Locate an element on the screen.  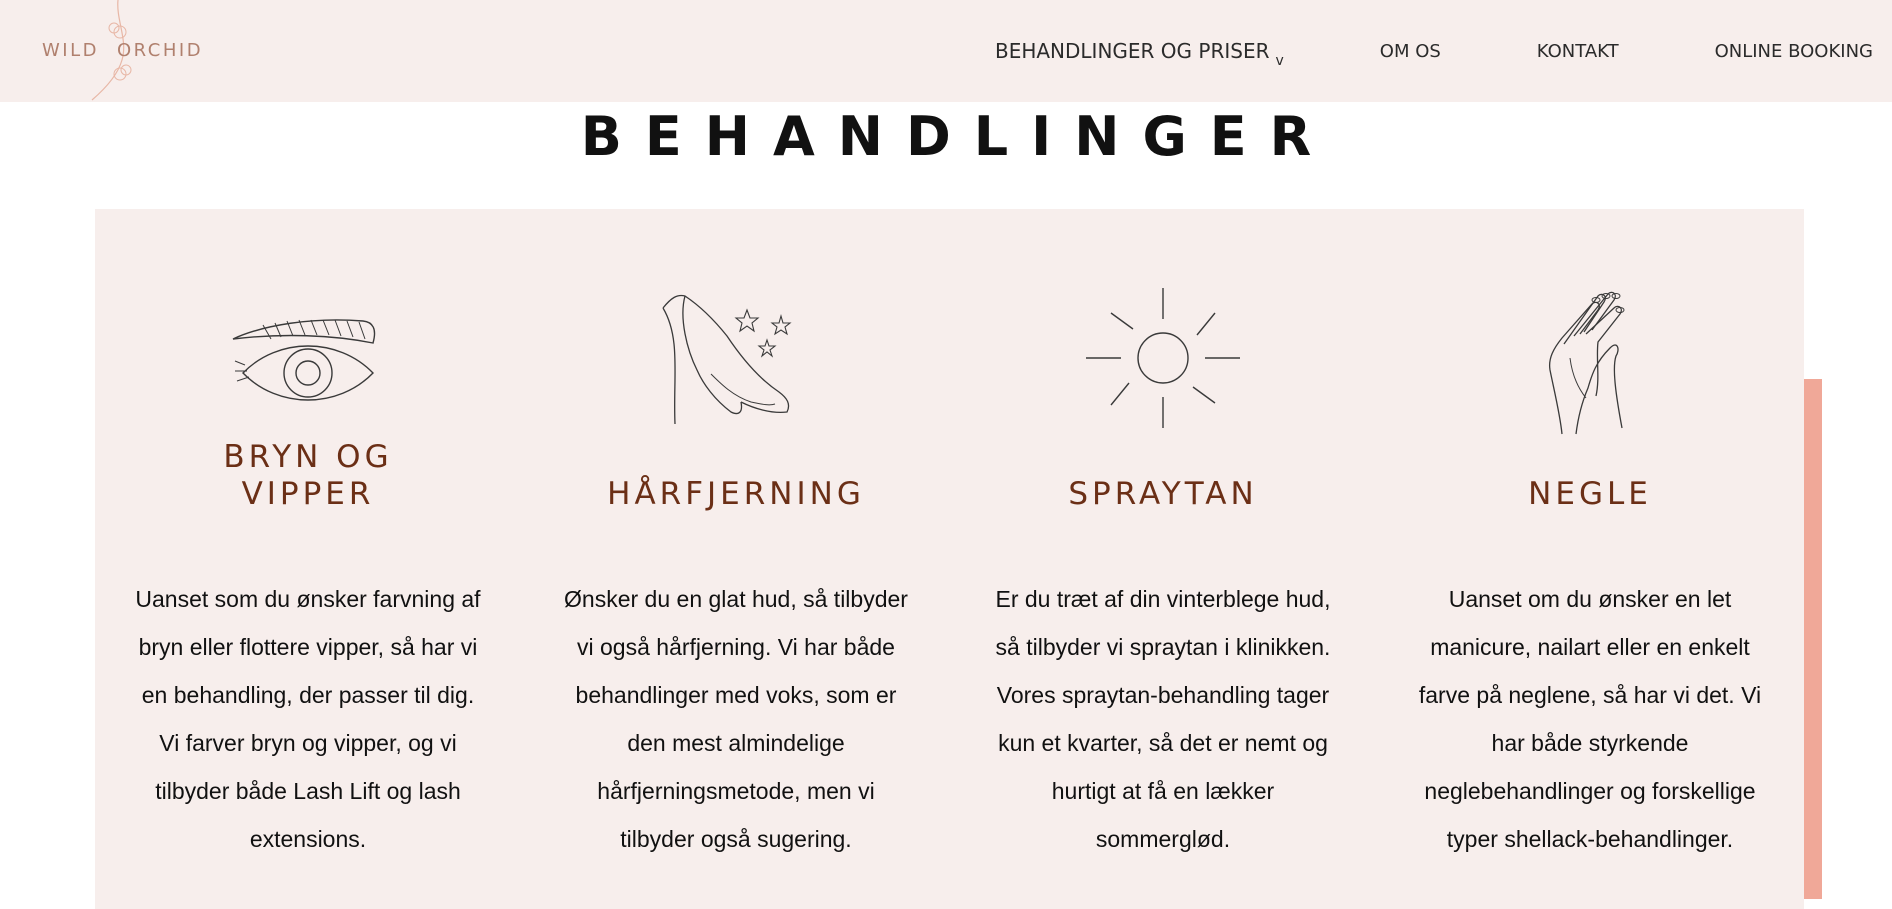
nav-item-om-os: OM OS is located at coordinates (1410, 51).